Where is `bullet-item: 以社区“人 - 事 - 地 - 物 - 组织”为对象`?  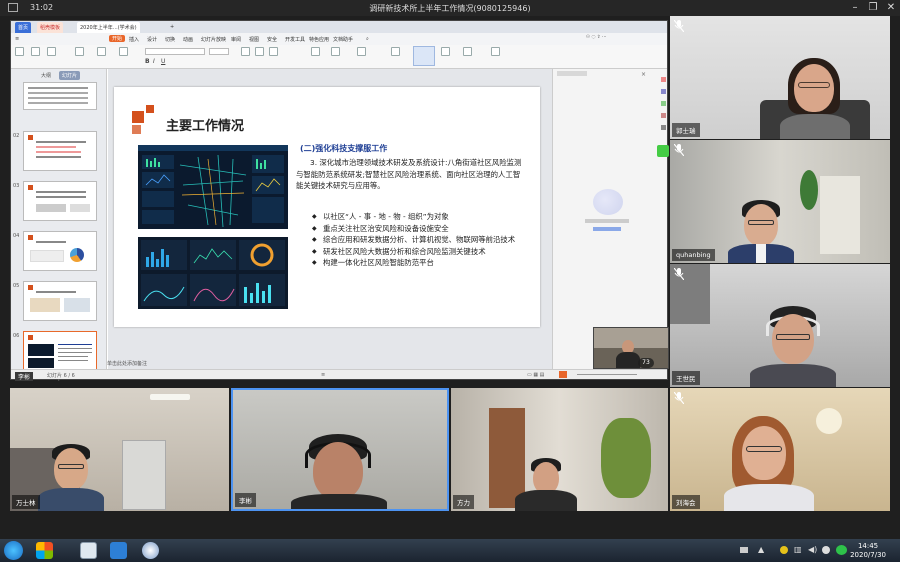 bullet-item: 以社区“人 - 事 - 地 - 物 - 组织”为对象 is located at coordinates (419, 217).